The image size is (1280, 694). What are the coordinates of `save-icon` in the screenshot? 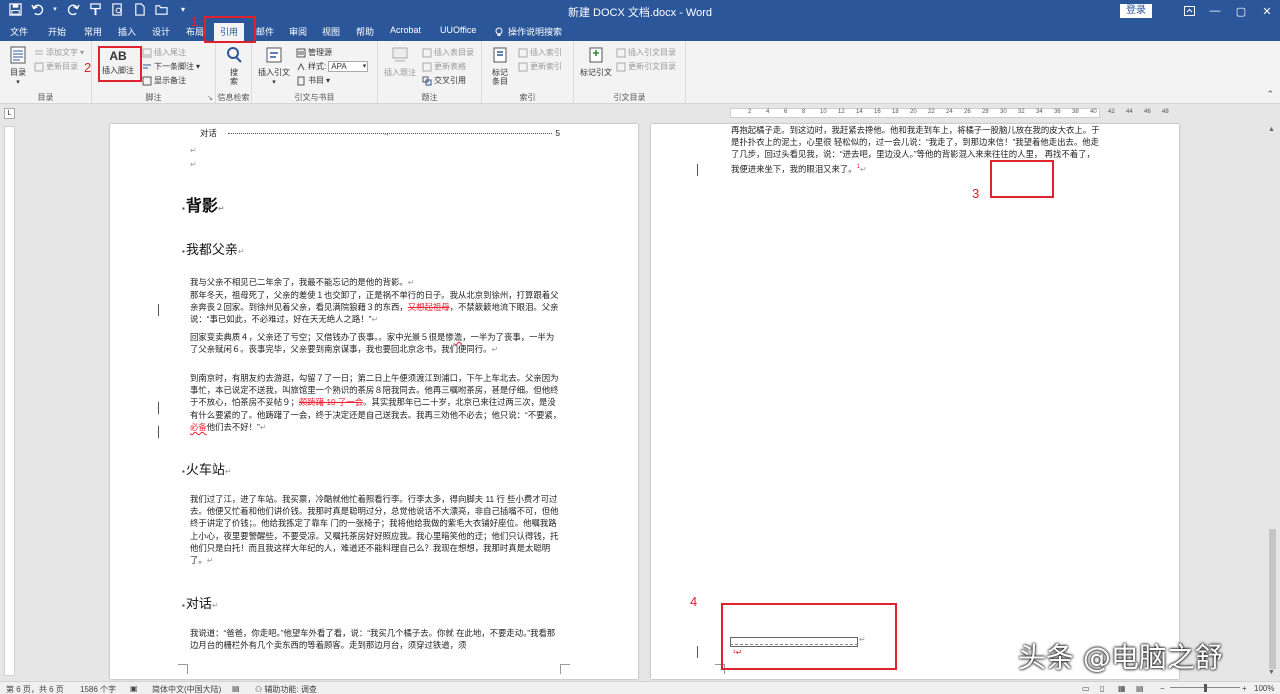 It's located at (15, 9).